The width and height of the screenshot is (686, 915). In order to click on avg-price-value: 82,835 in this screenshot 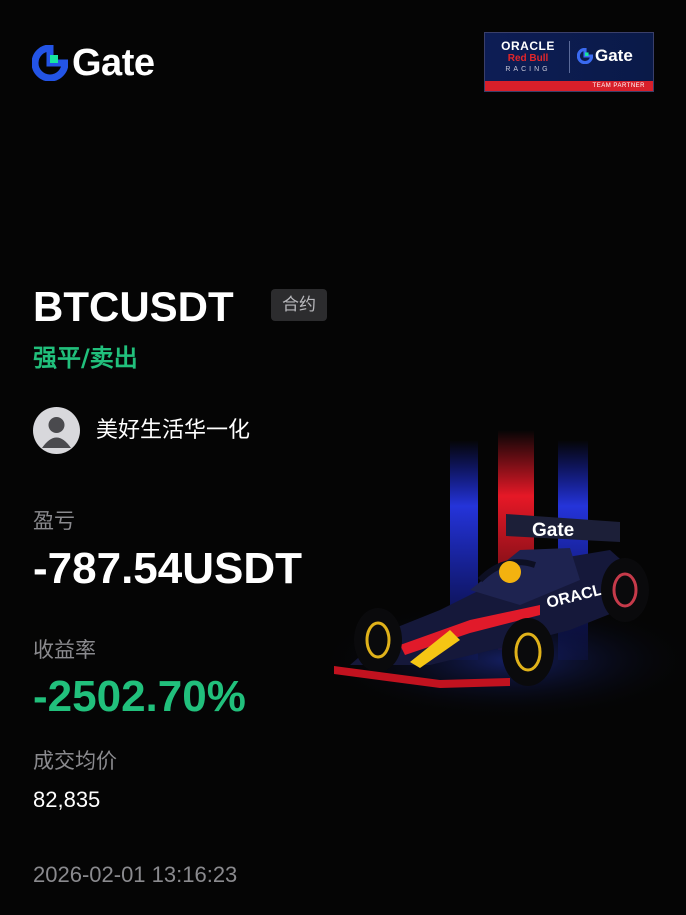, I will do `click(67, 799)`.